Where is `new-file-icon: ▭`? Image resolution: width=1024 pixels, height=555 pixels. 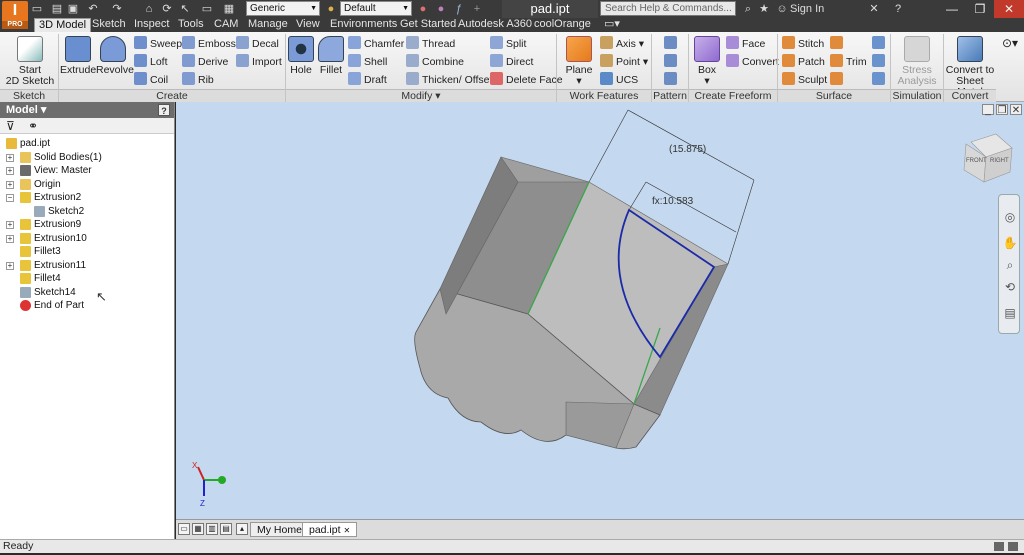 new-file-icon: ▭ is located at coordinates (37, 9).